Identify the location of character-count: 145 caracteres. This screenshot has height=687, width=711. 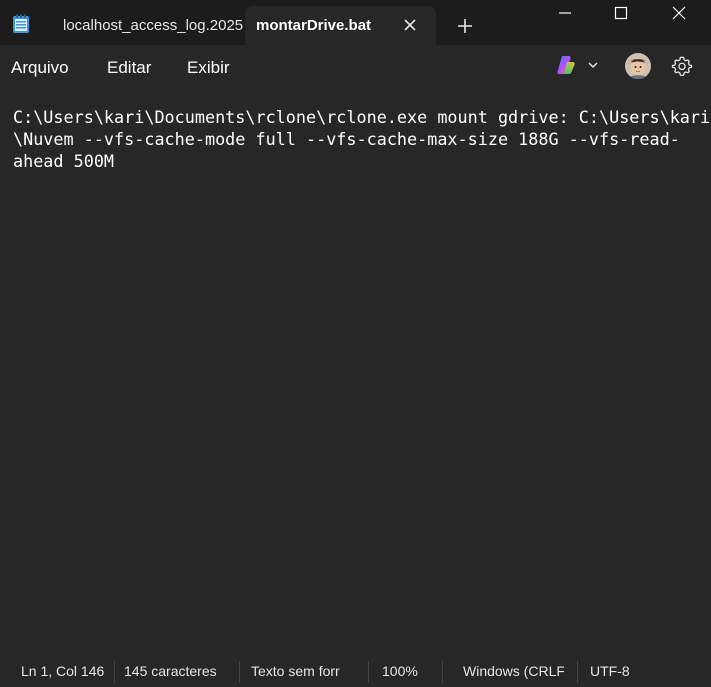
(170, 671).